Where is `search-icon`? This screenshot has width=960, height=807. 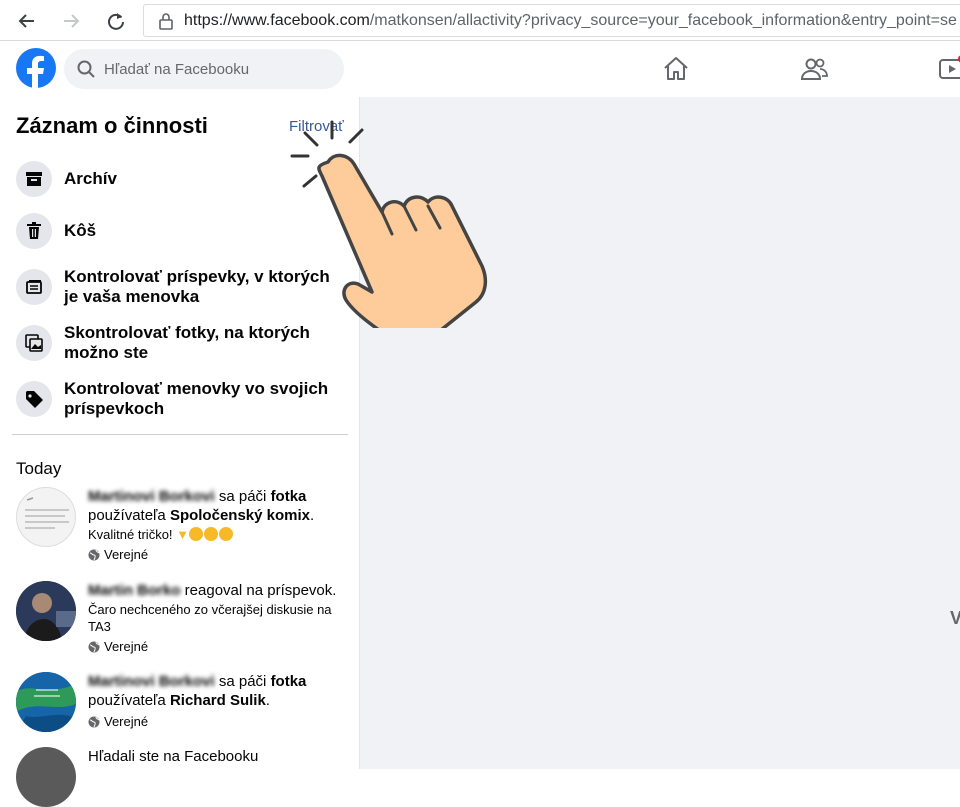
search-icon is located at coordinates (86, 69).